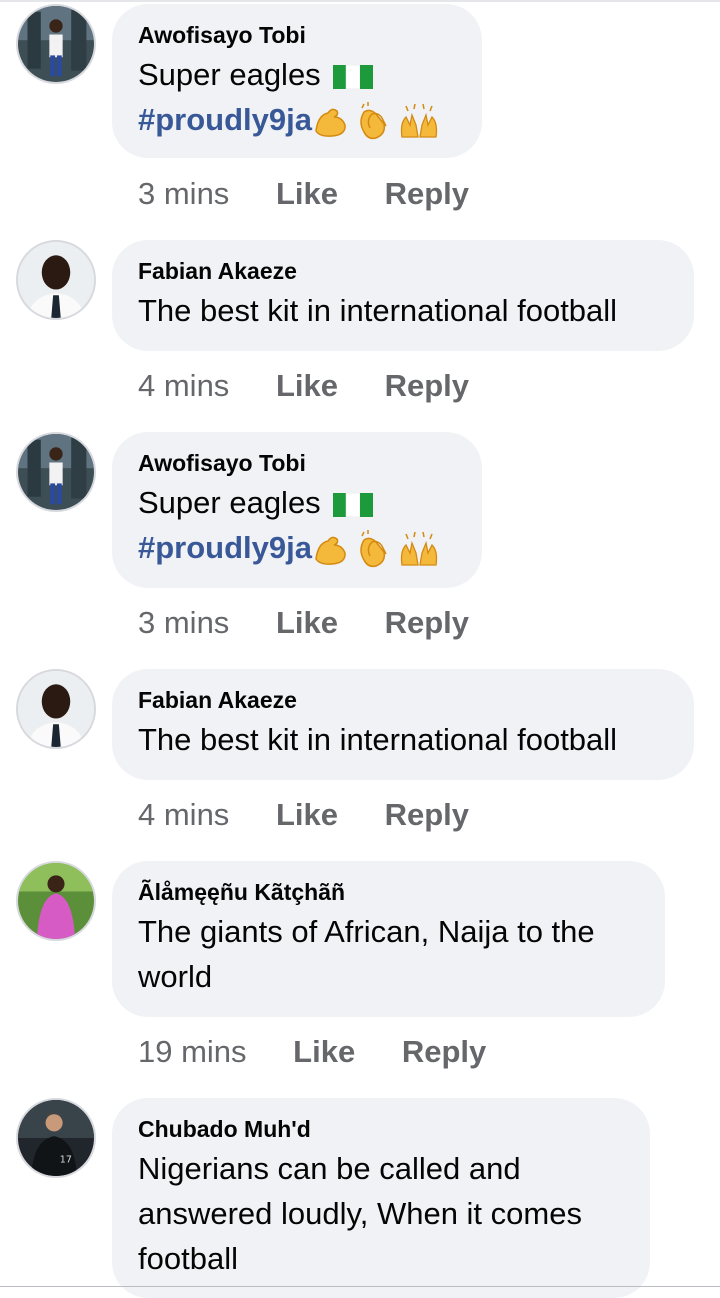  I want to click on bottom-divider, so click(360, 1286).